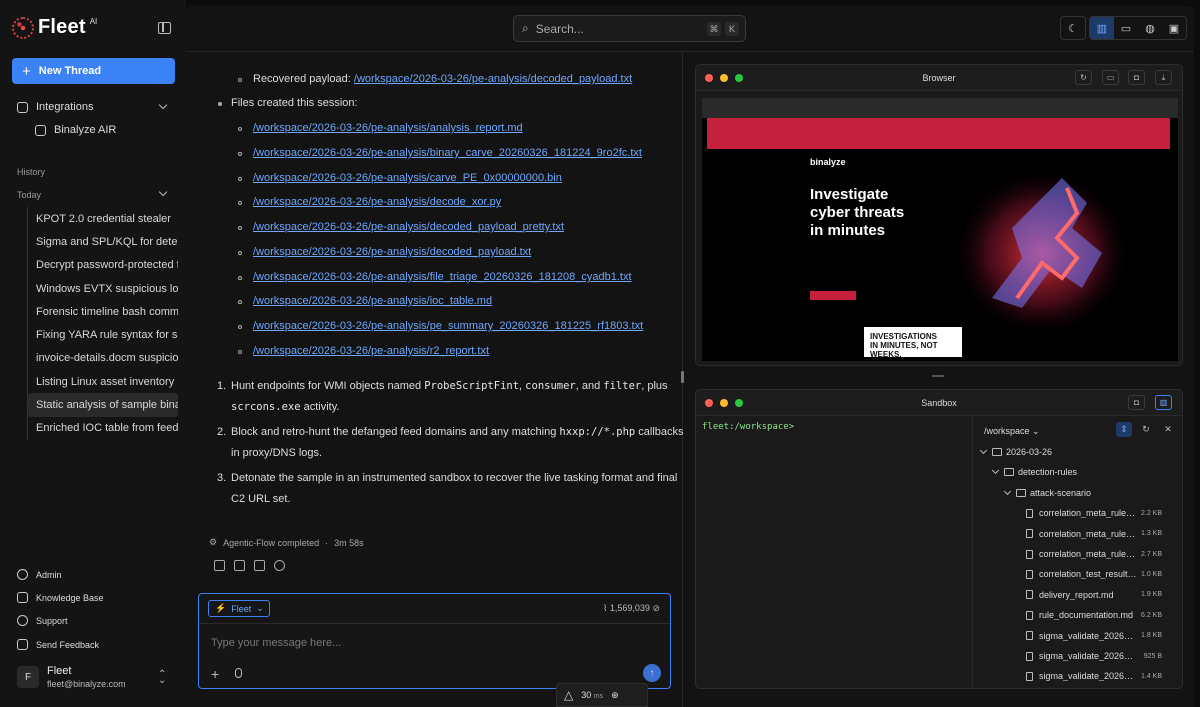  I want to click on tree-file: correlation_test_result… 1.0 KB, so click(1077, 574).